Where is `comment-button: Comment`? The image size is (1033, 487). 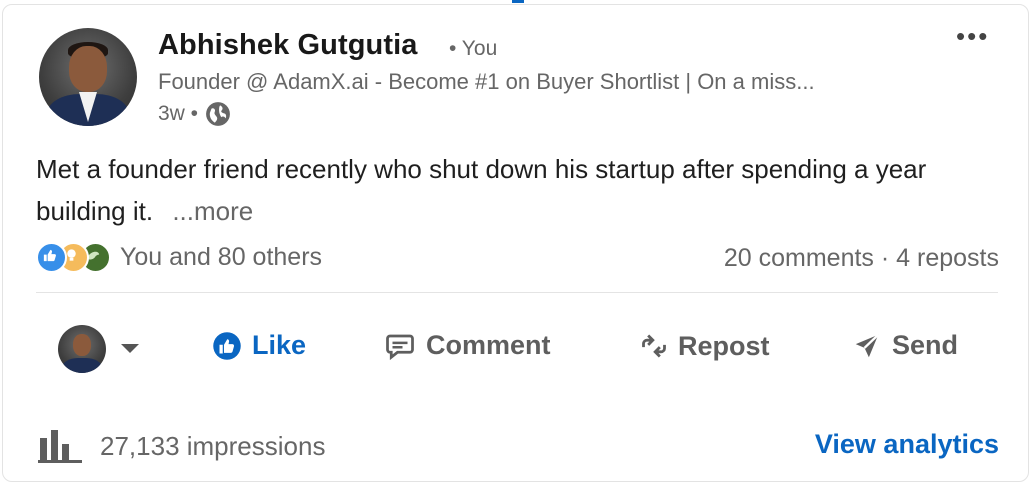
comment-button: Comment is located at coordinates (467, 345).